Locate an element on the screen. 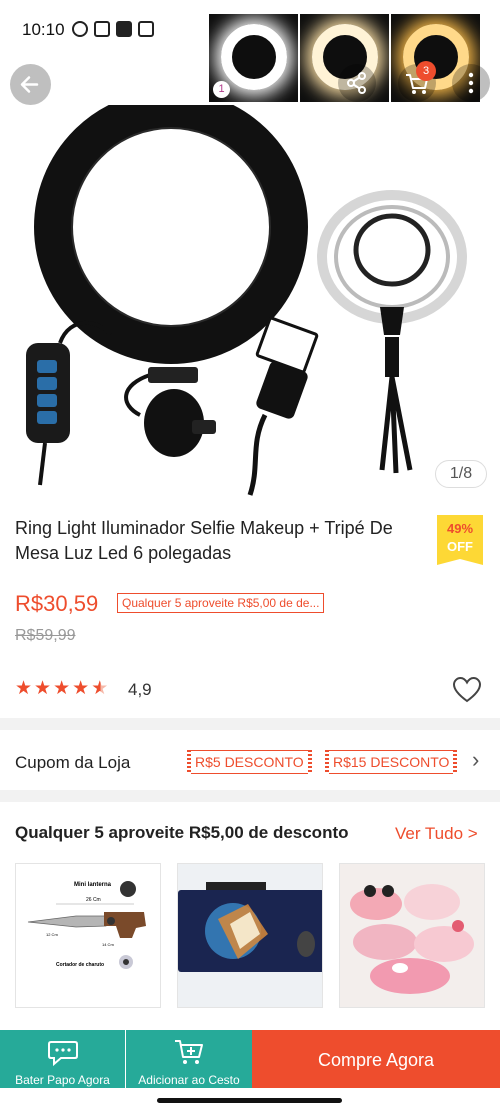 This screenshot has height=1111, width=500. home-indicator is located at coordinates (250, 1099).